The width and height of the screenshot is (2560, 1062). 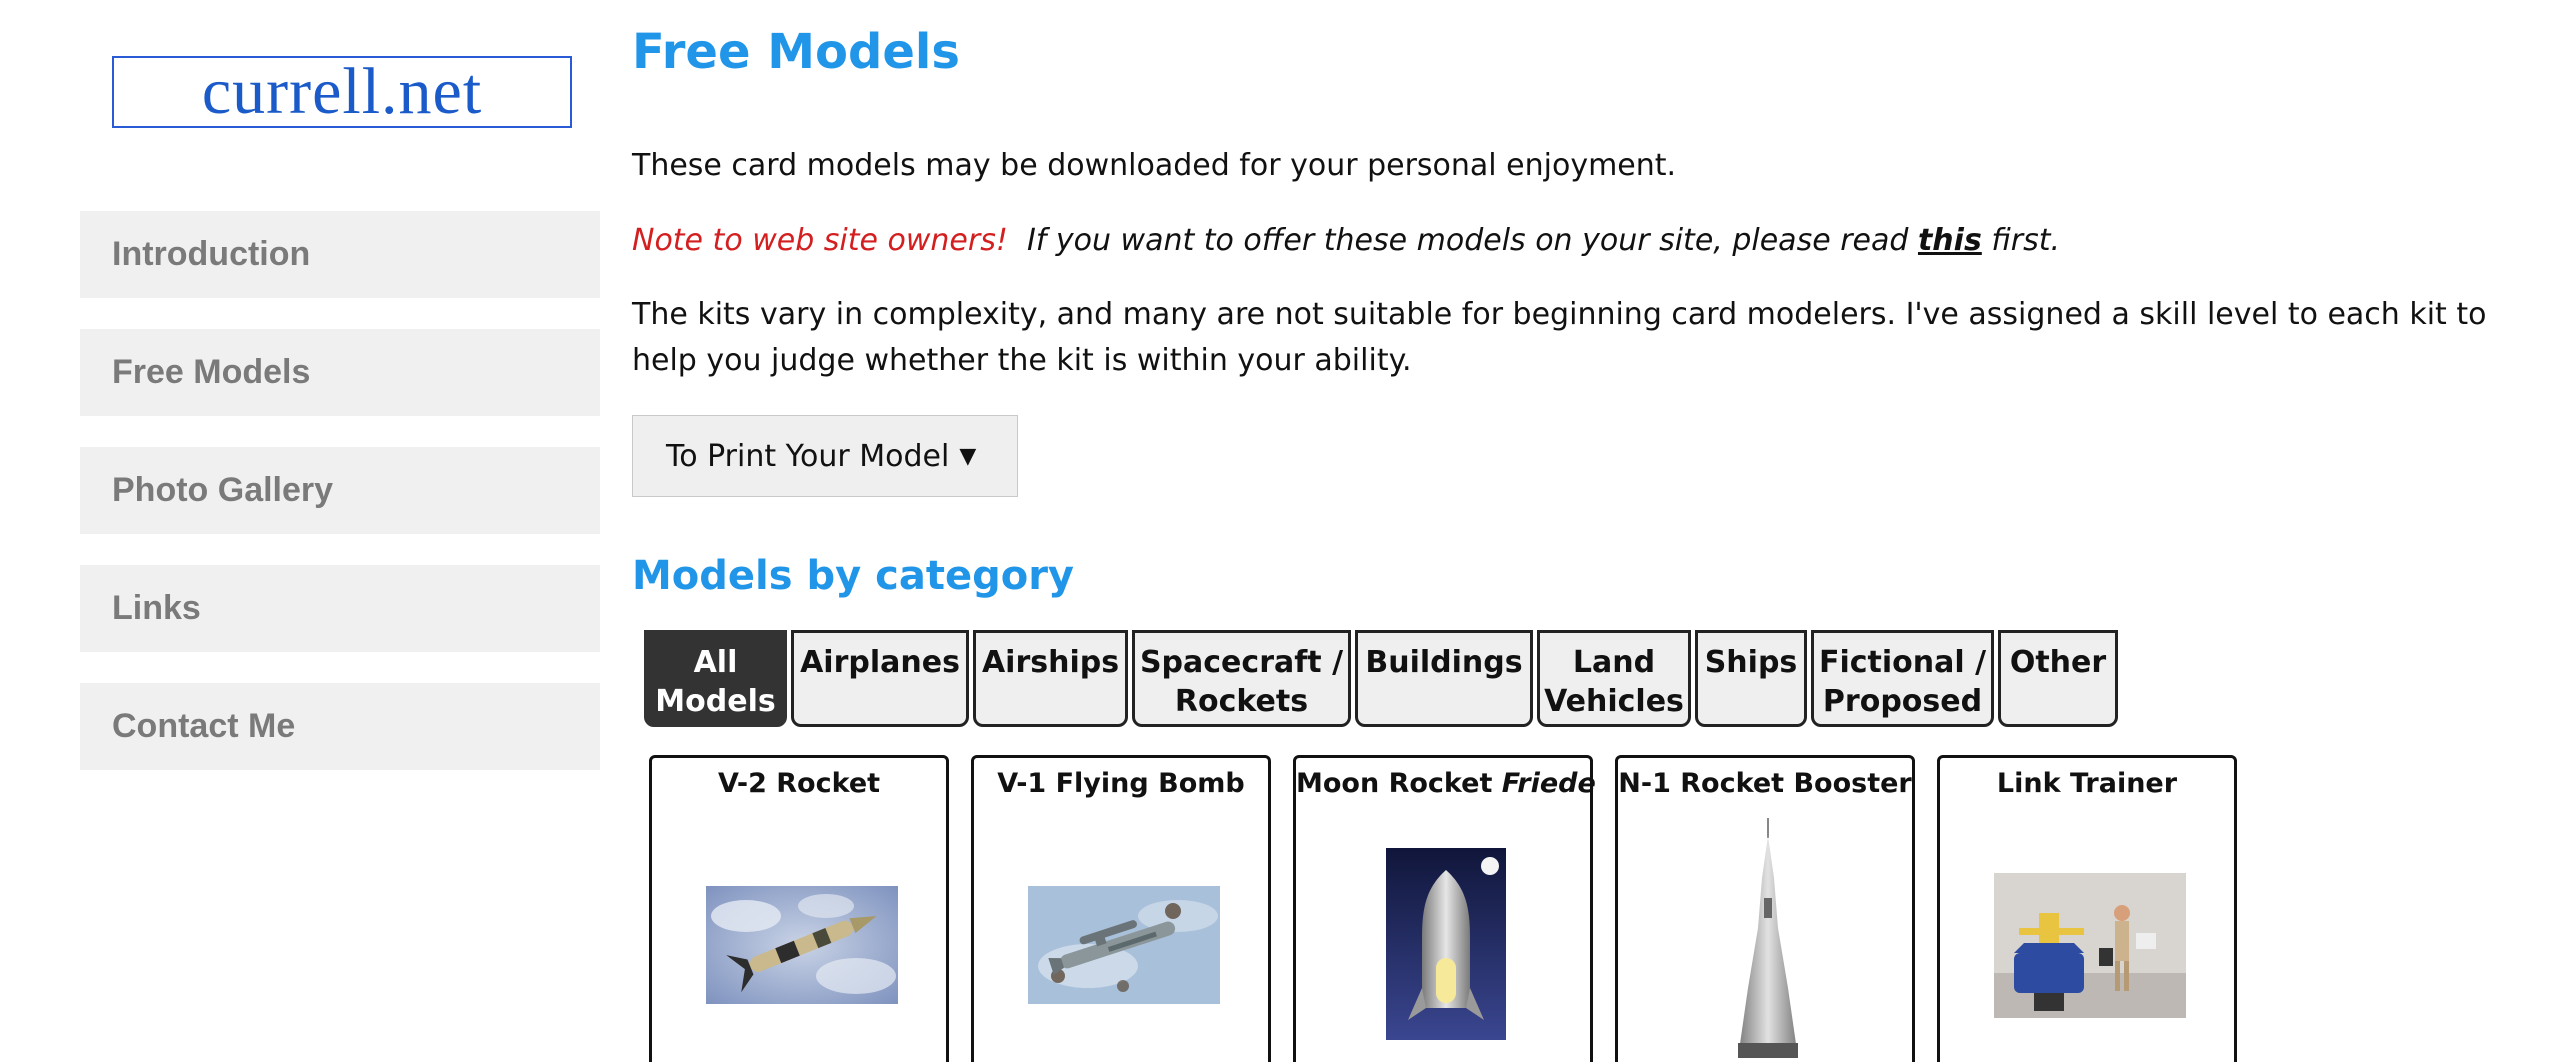 What do you see at coordinates (2090, 945) in the screenshot?
I see `link-trainer-image` at bounding box center [2090, 945].